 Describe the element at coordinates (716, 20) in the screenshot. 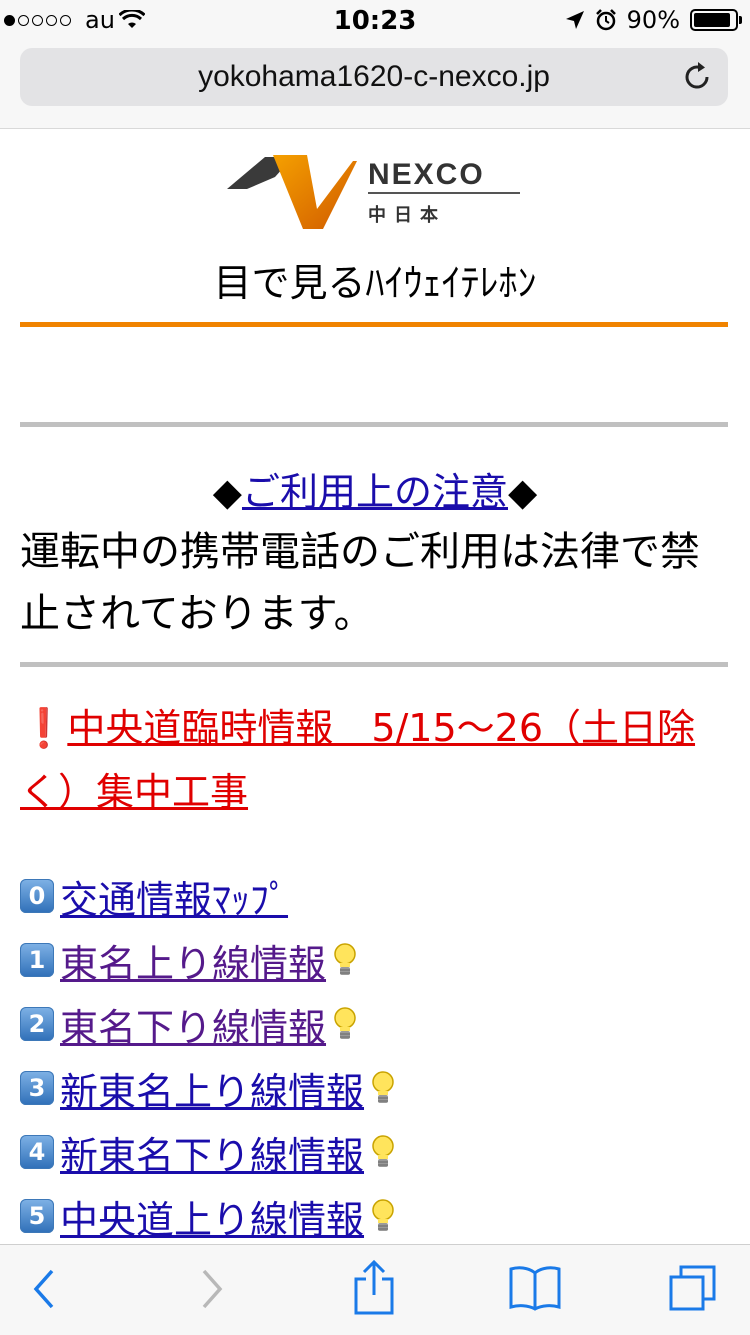

I see `battery-icon` at that location.